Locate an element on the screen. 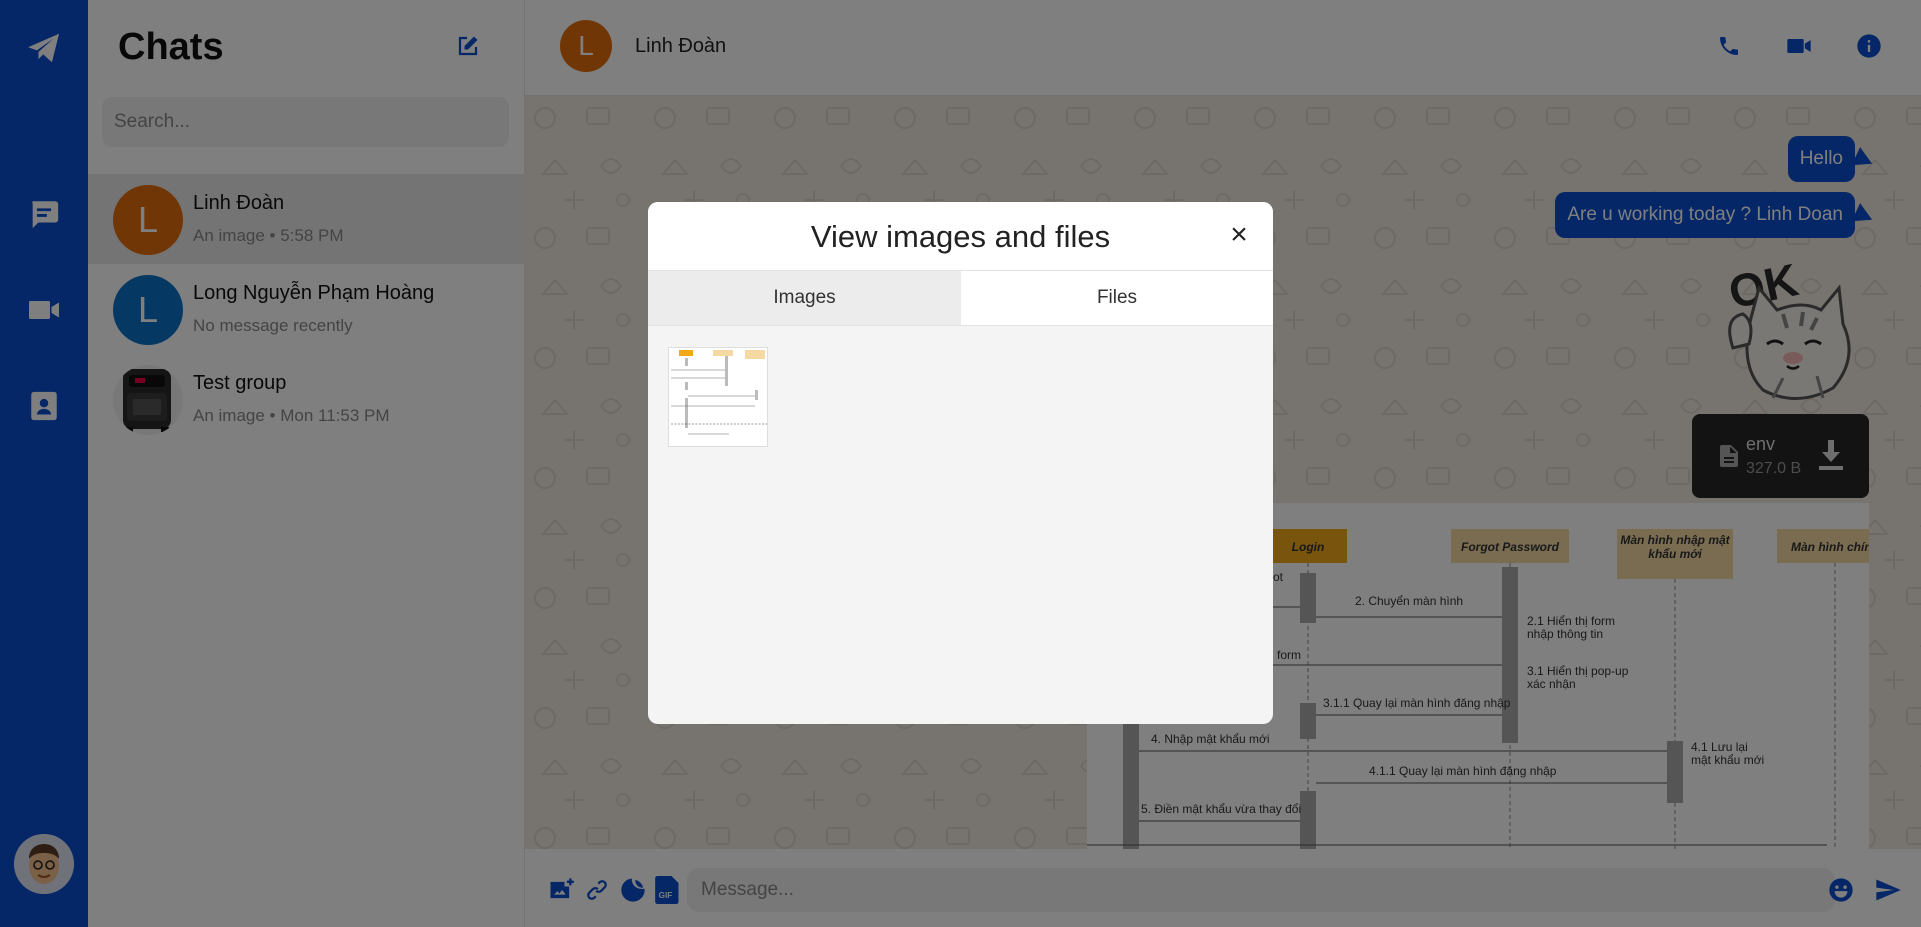 This screenshot has width=1921, height=927. tab-images: Images is located at coordinates (804, 298).